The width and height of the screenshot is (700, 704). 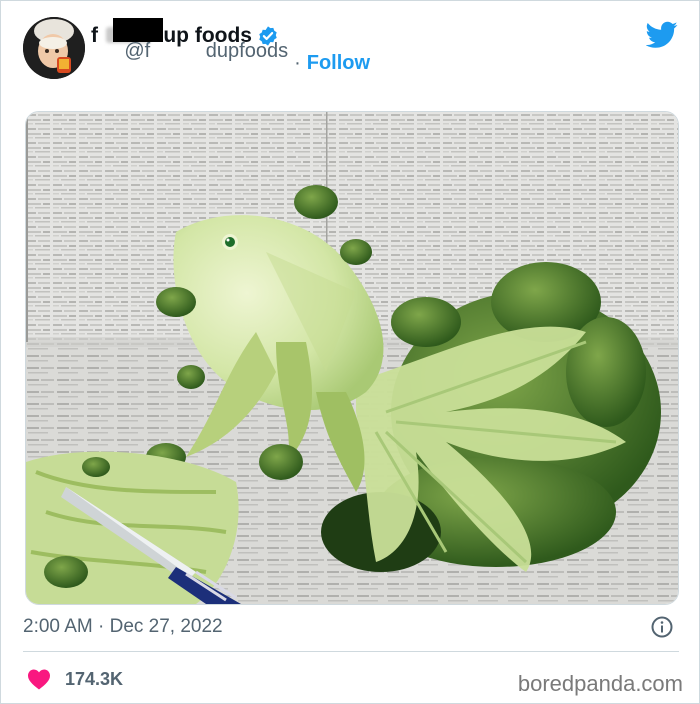 What do you see at coordinates (206, 51) in the screenshot?
I see `handle-text: @f dupfoods` at bounding box center [206, 51].